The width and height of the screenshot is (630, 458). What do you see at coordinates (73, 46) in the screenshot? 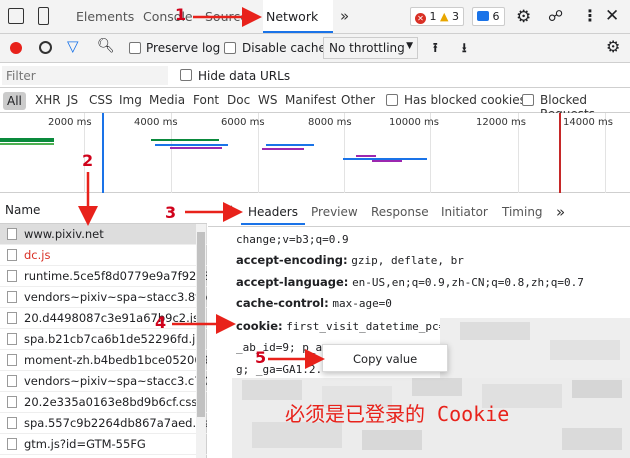
I see `filter-icon: ▽` at bounding box center [73, 46].